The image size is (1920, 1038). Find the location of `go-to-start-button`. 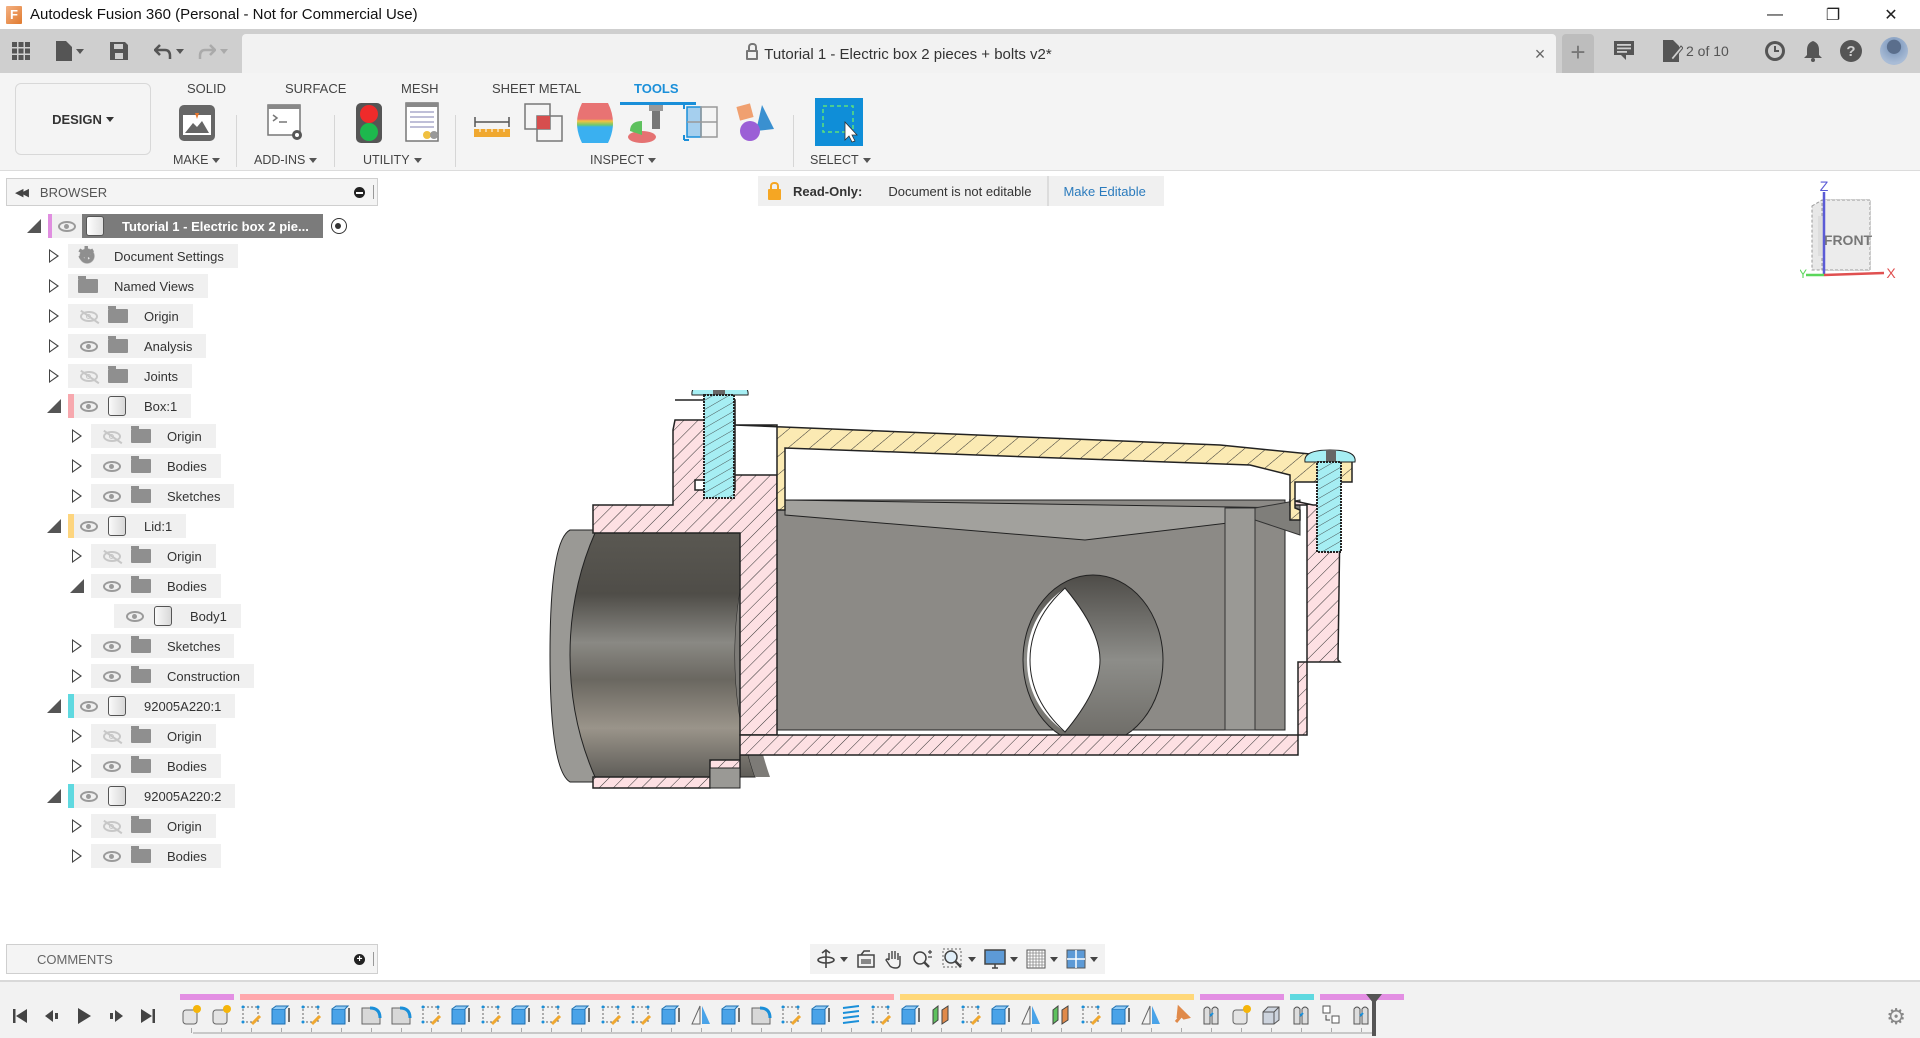

go-to-start-button is located at coordinates (20, 1016).